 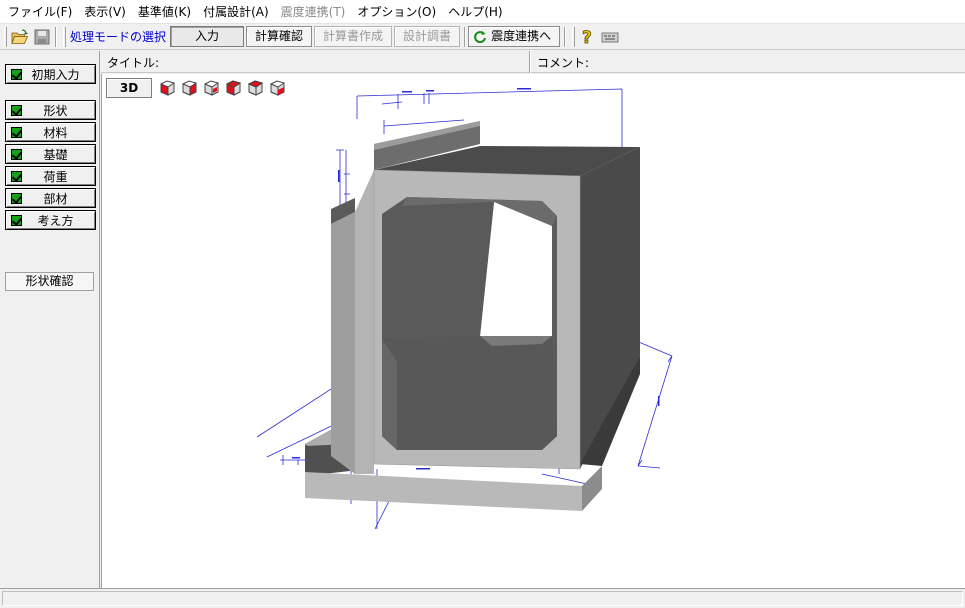 What do you see at coordinates (55, 74) in the screenshot?
I see `nav-initial-input-label: 初期入力` at bounding box center [55, 74].